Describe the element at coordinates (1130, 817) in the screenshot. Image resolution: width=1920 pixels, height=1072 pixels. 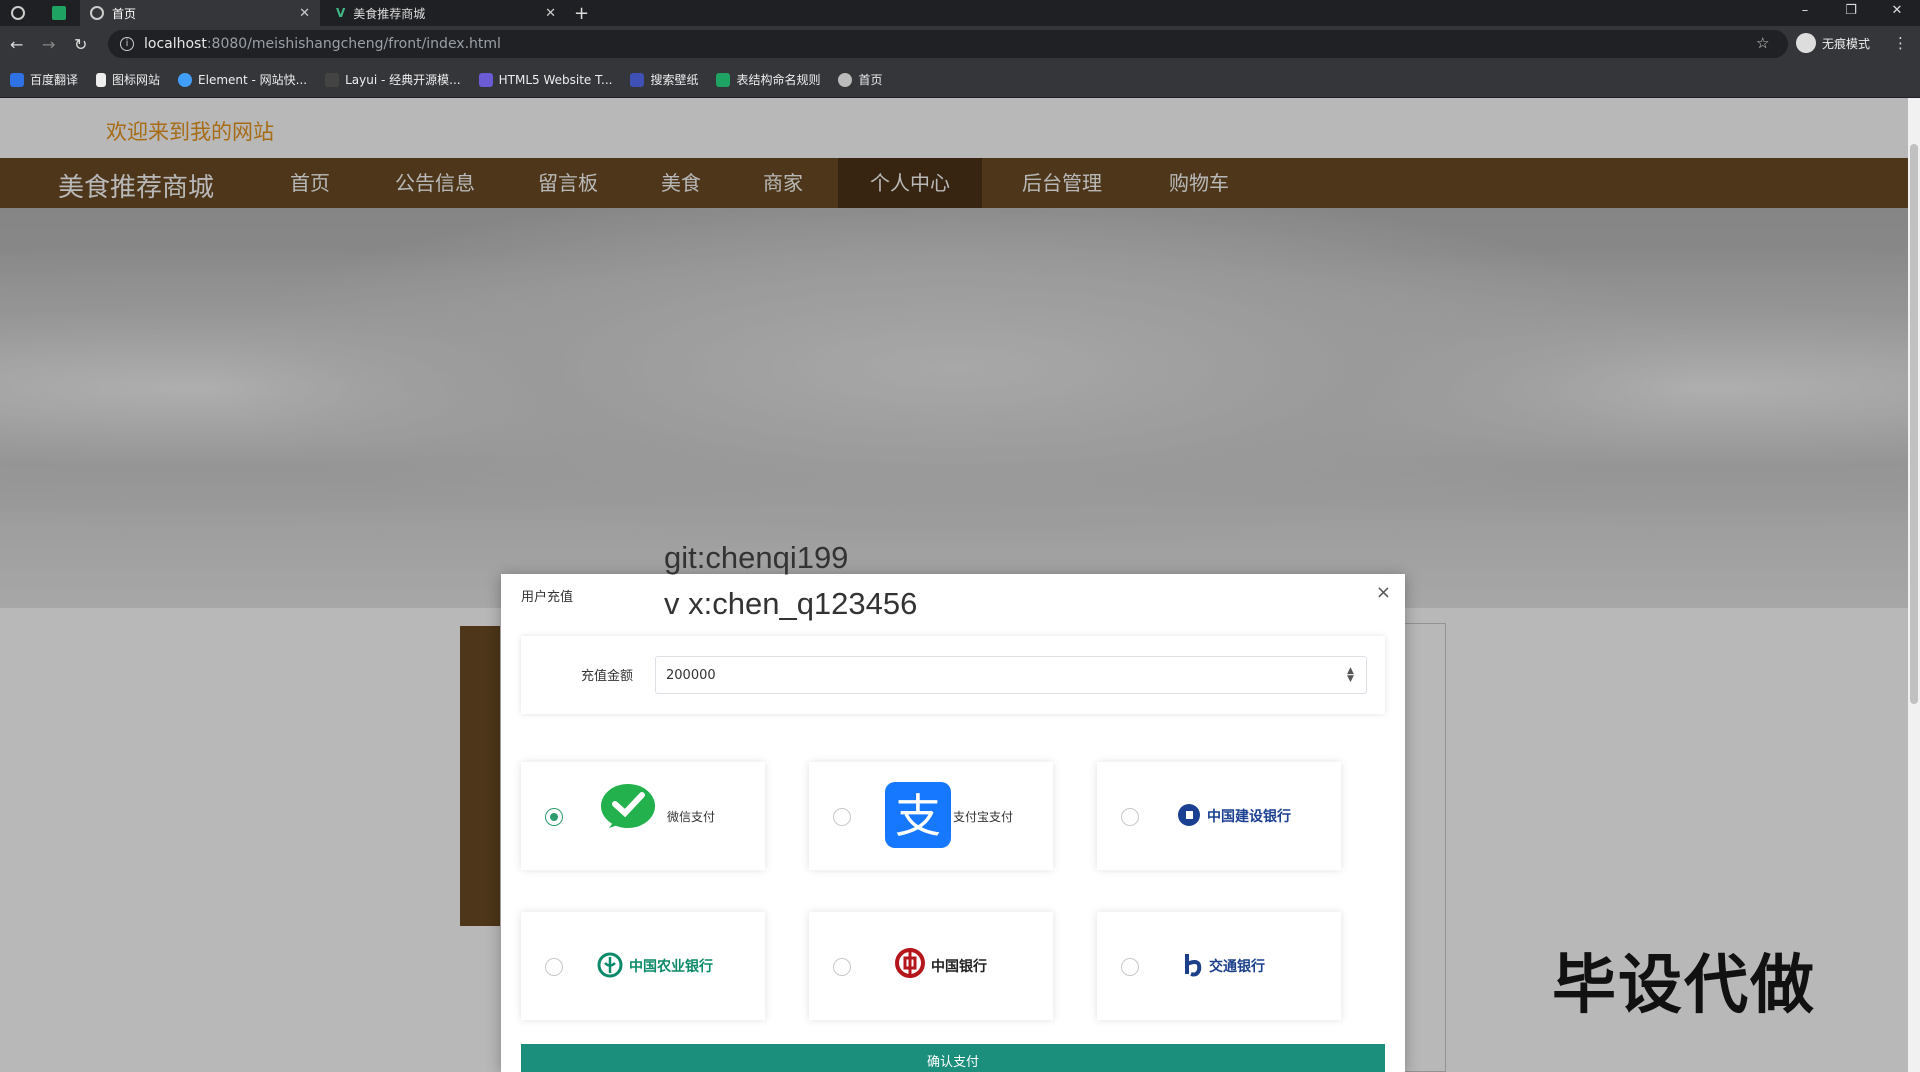
I see `ccb-radio` at that location.